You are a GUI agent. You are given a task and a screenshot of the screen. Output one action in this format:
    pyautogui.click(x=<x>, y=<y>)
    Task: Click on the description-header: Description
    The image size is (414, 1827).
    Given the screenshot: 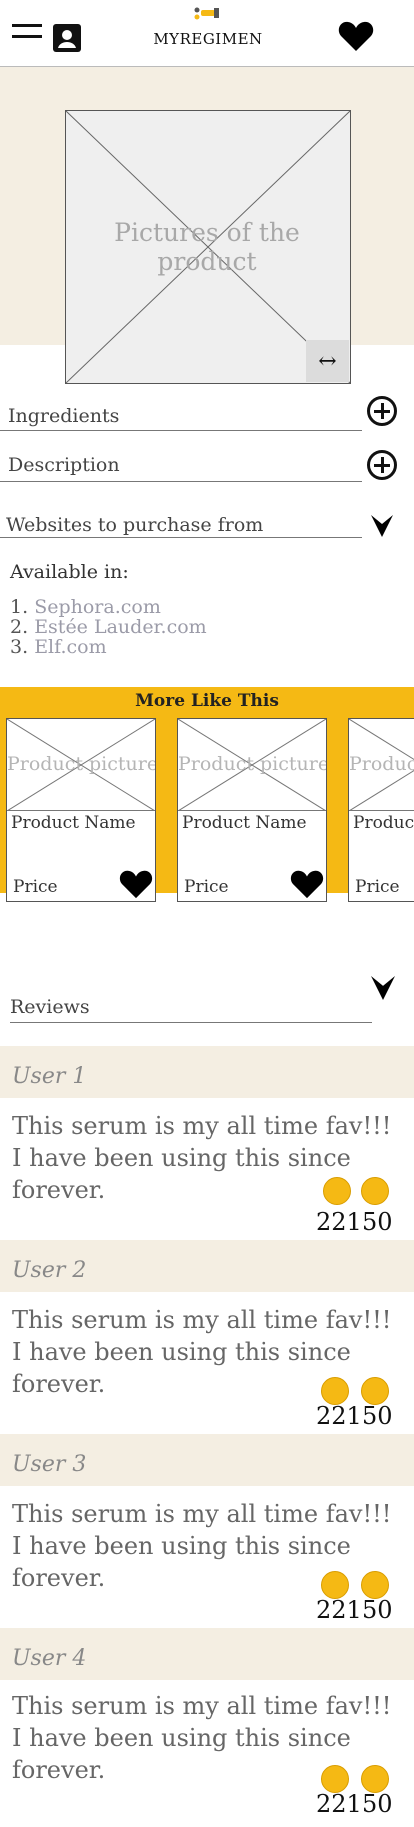 What is the action you would take?
    pyautogui.click(x=64, y=465)
    